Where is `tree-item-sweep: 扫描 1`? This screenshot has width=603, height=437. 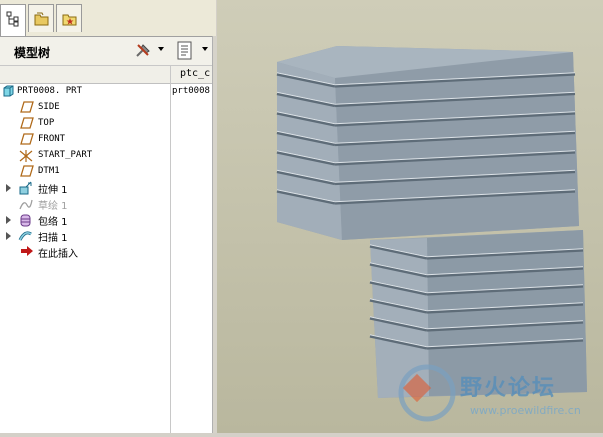
tree-item-sweep: 扫描 1 is located at coordinates (85, 236).